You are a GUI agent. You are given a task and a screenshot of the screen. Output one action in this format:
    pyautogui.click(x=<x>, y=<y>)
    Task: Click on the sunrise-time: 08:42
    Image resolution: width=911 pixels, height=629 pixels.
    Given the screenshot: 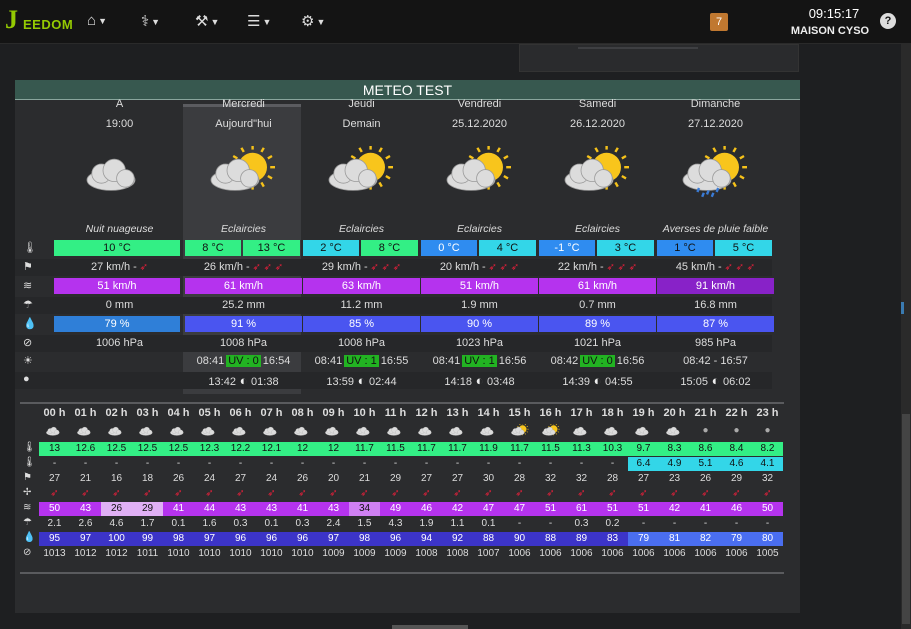 What is the action you would take?
    pyautogui.click(x=564, y=361)
    